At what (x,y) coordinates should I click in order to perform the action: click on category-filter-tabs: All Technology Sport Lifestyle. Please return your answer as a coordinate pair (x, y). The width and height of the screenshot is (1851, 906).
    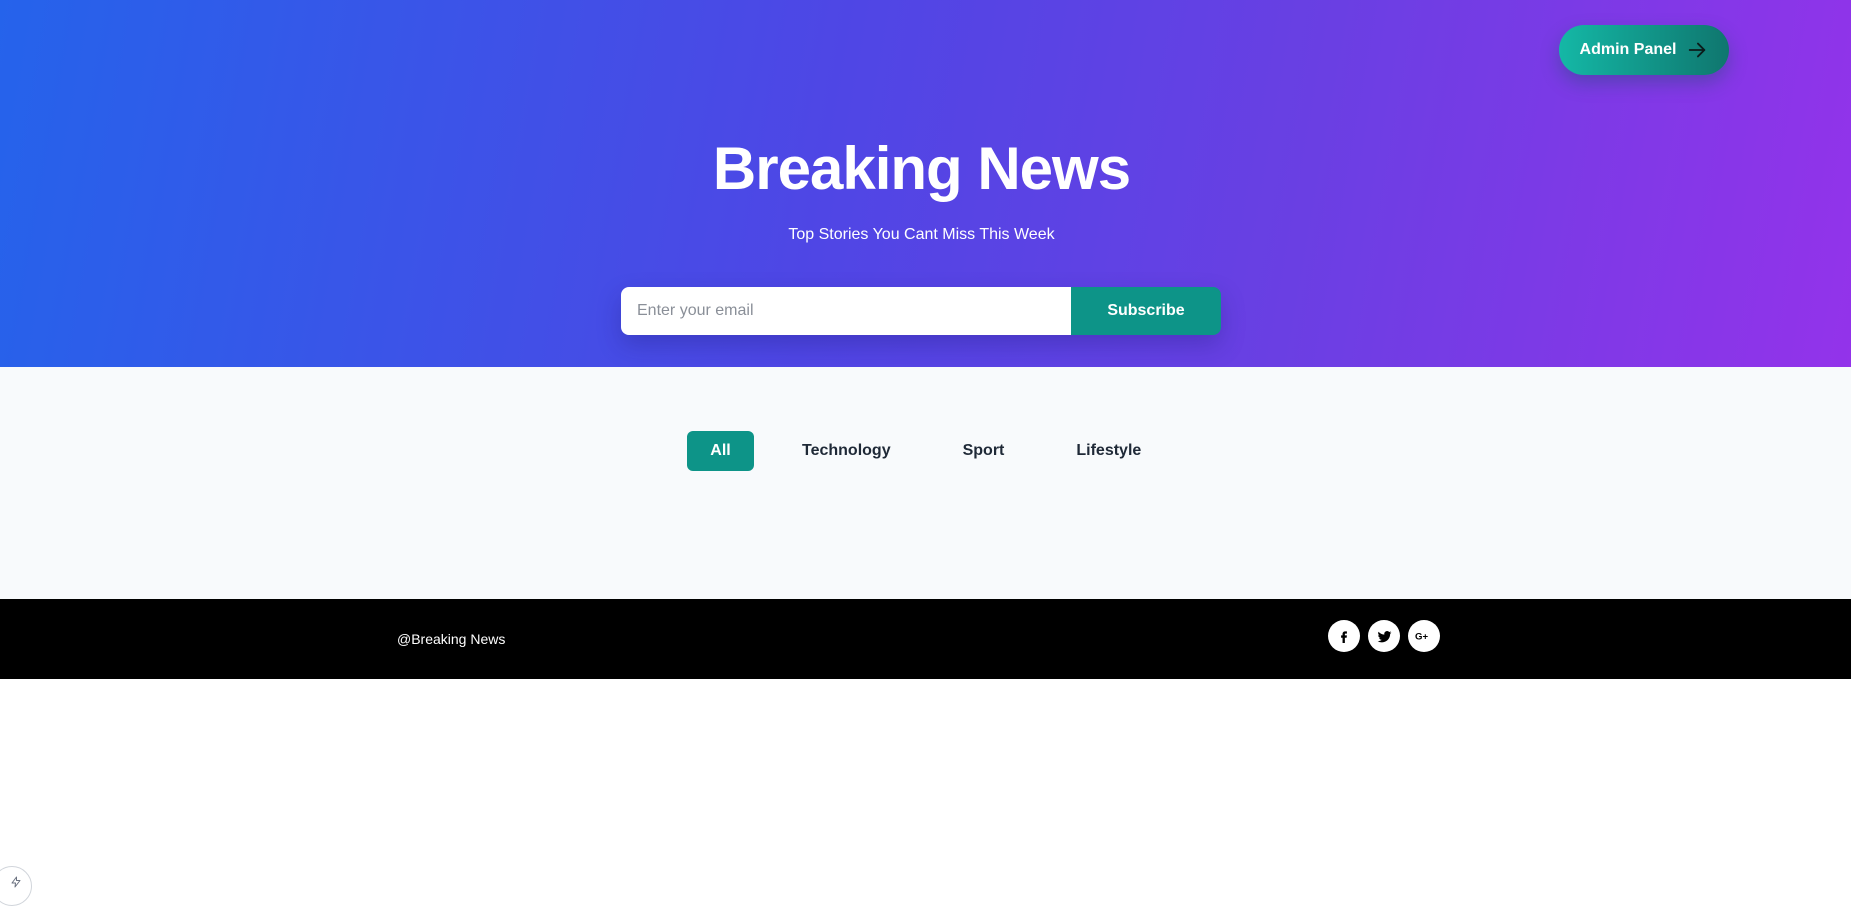
    Looking at the image, I should click on (914, 451).